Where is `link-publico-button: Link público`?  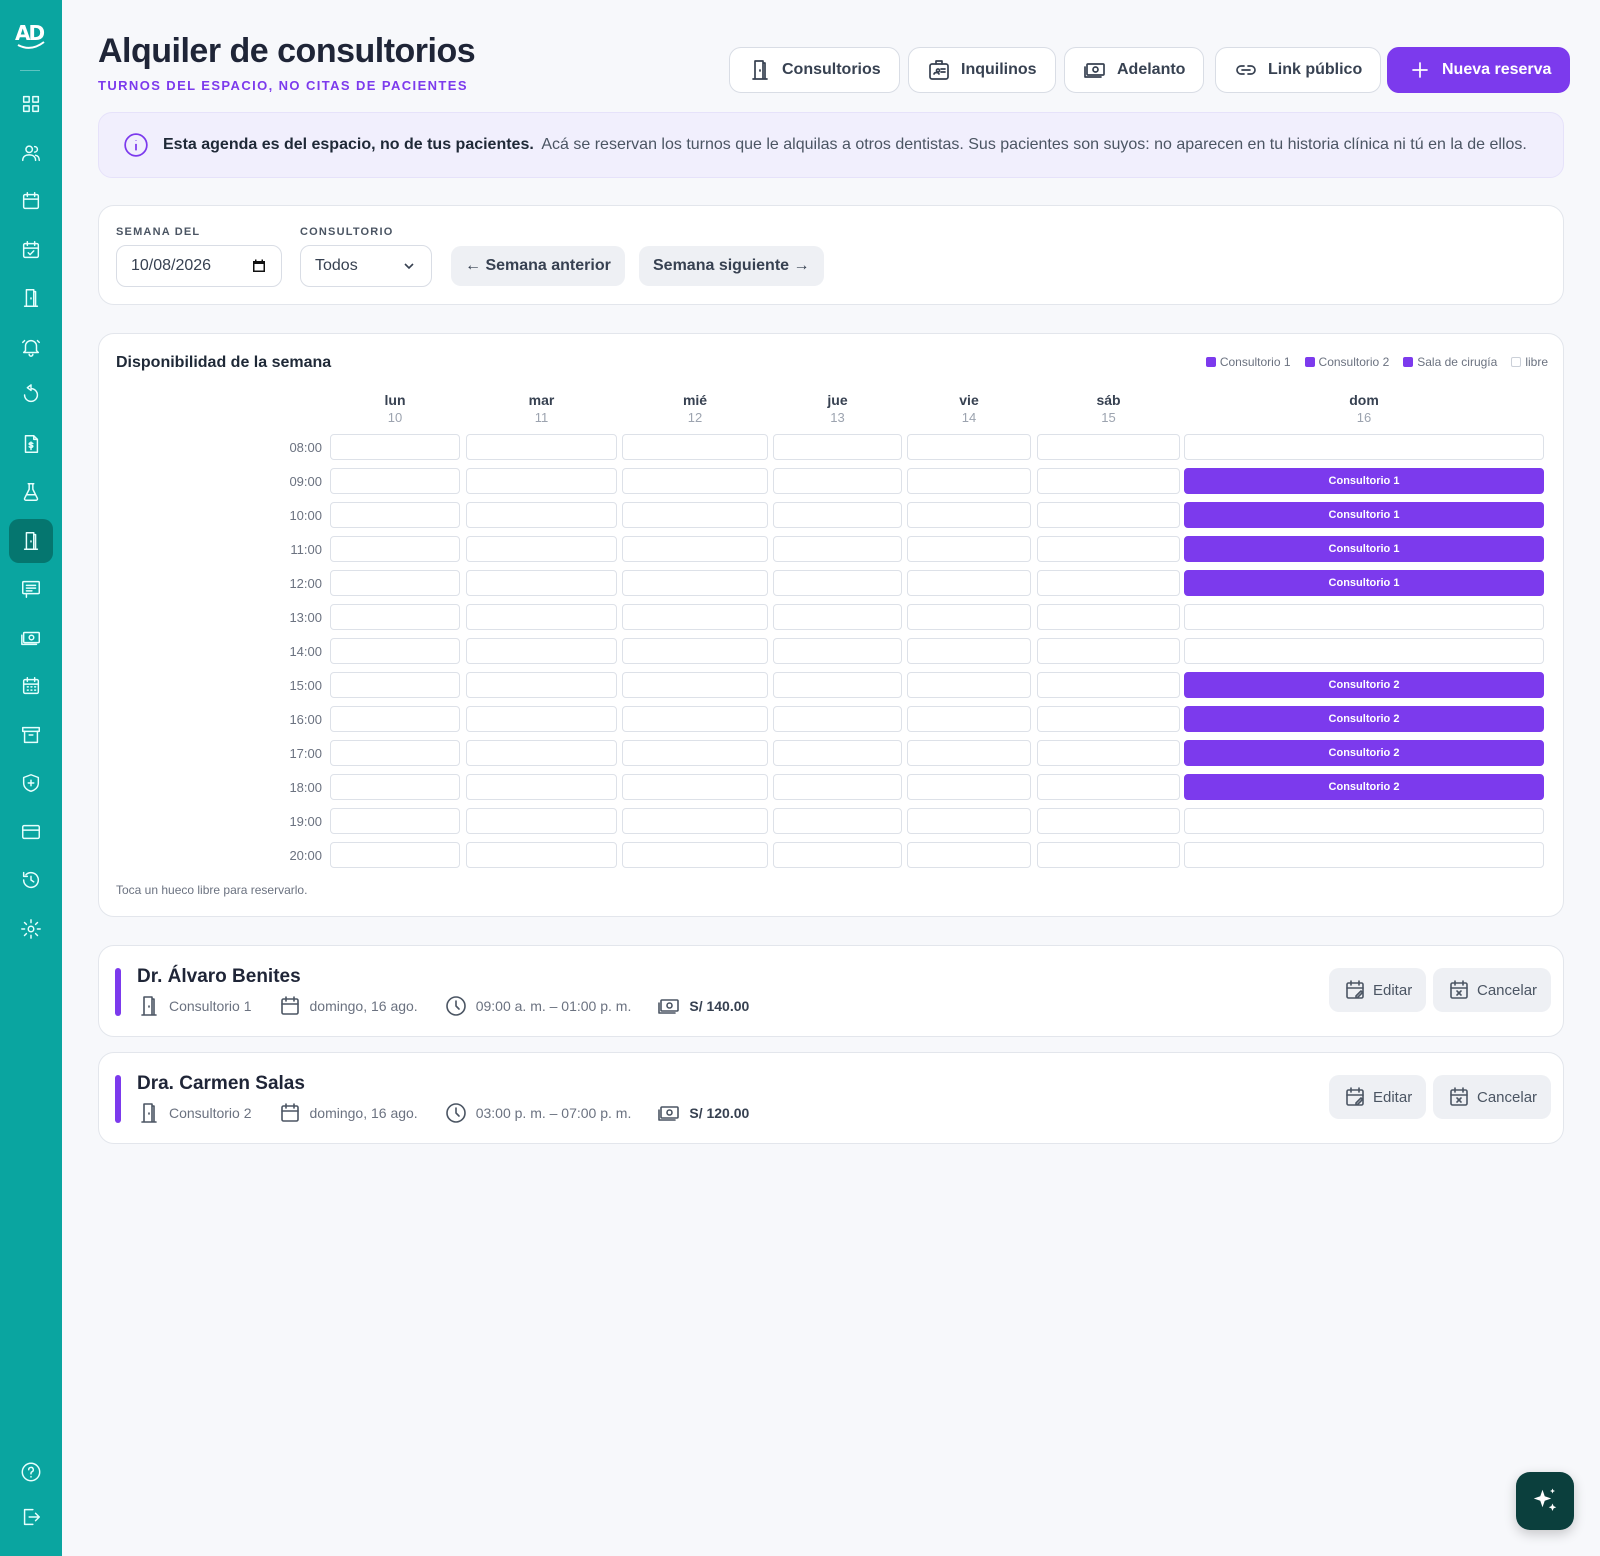
link-publico-button: Link público is located at coordinates (1298, 70).